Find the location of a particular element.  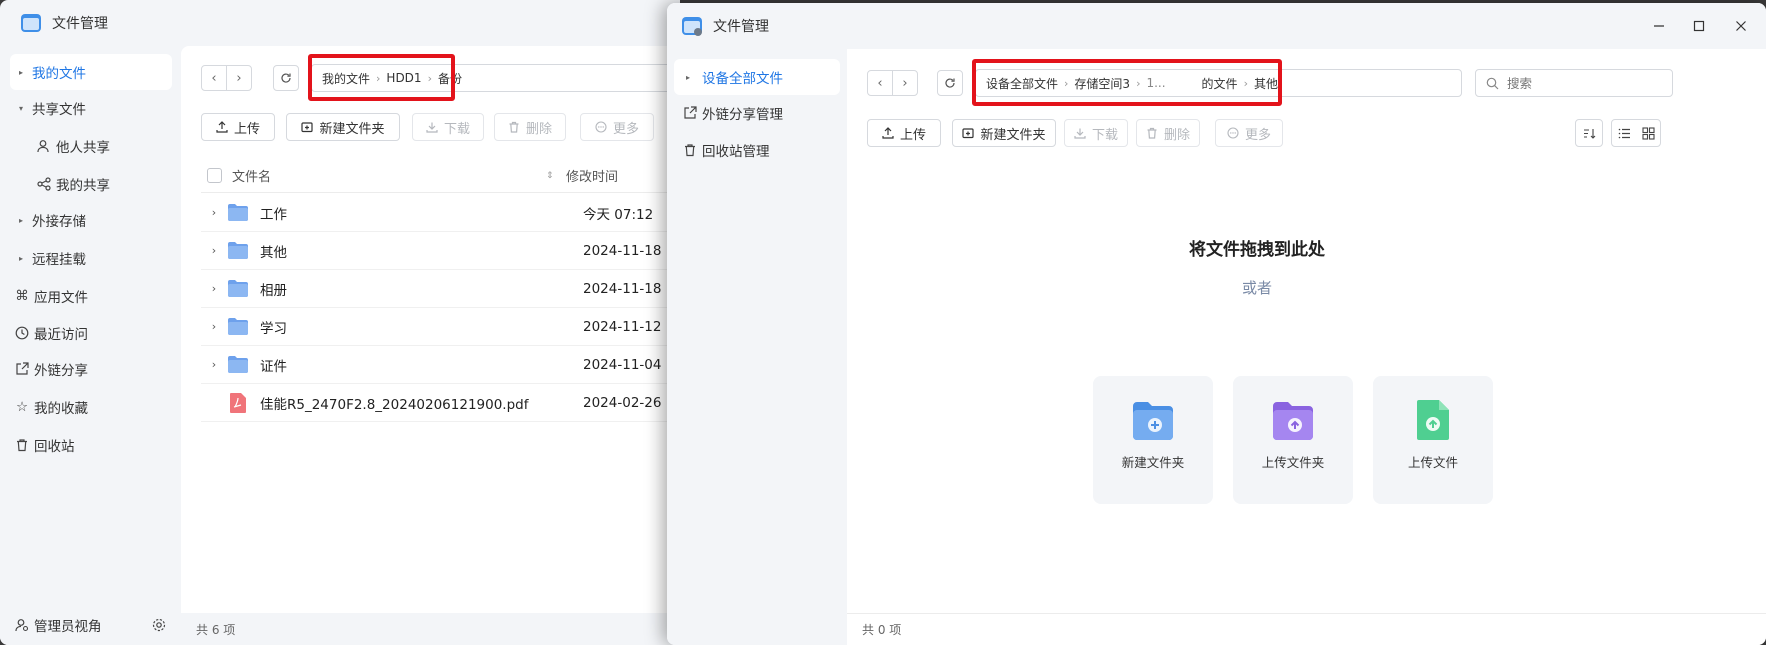

file-name: 工作 is located at coordinates (273, 214).